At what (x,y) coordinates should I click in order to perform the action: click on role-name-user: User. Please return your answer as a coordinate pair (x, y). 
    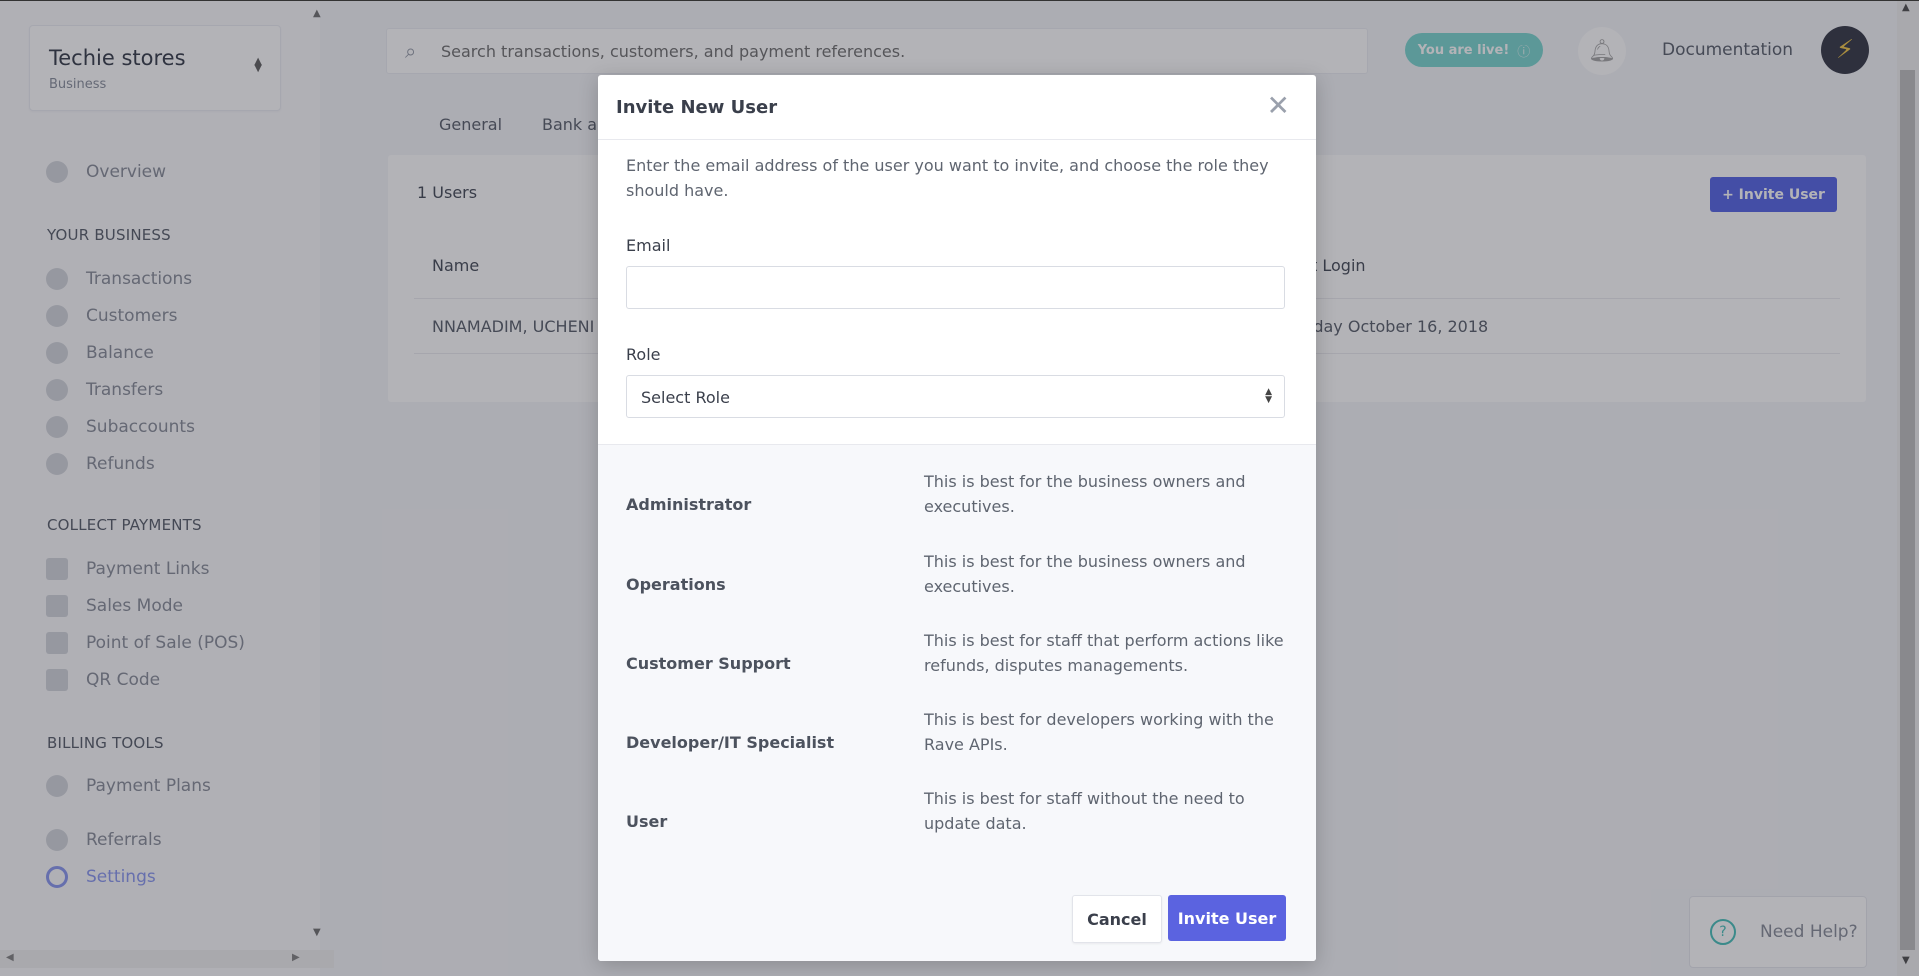
    Looking at the image, I should click on (647, 821).